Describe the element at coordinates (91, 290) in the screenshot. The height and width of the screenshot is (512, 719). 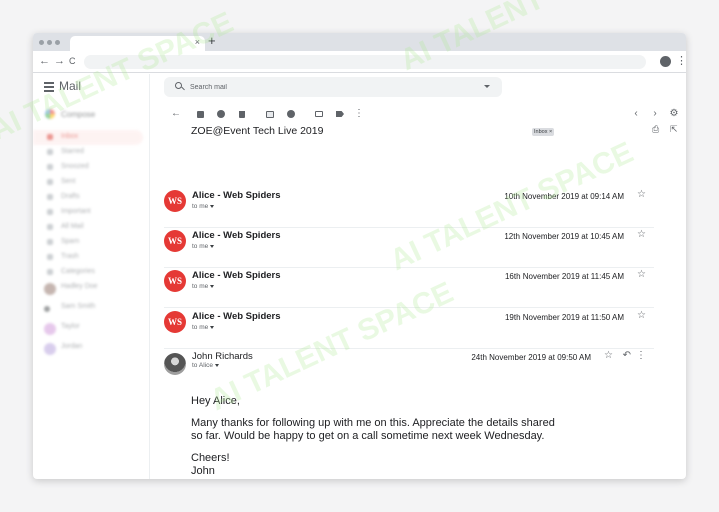
I see `contact-item: Hadley Doe` at that location.